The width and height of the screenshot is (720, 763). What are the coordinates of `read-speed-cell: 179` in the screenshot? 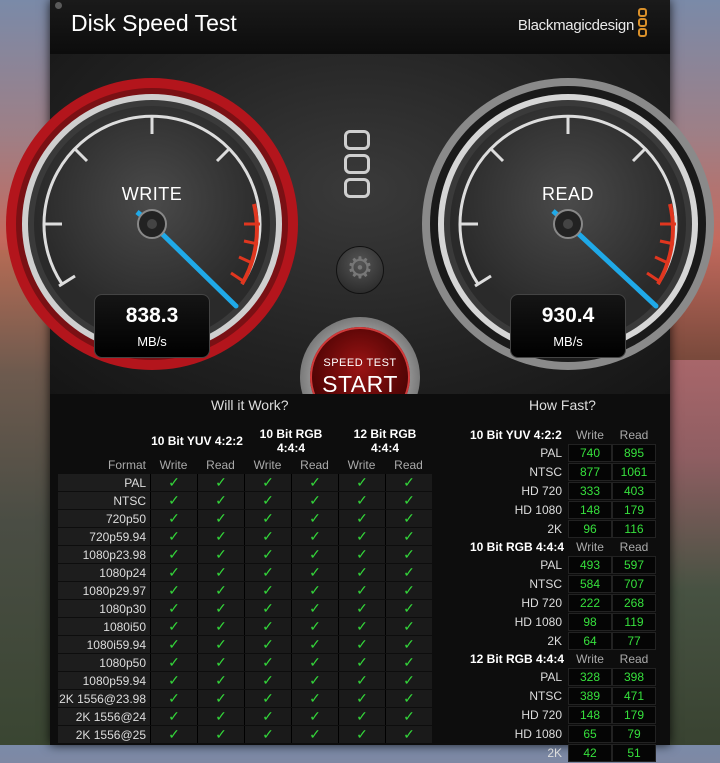 It's located at (634, 510).